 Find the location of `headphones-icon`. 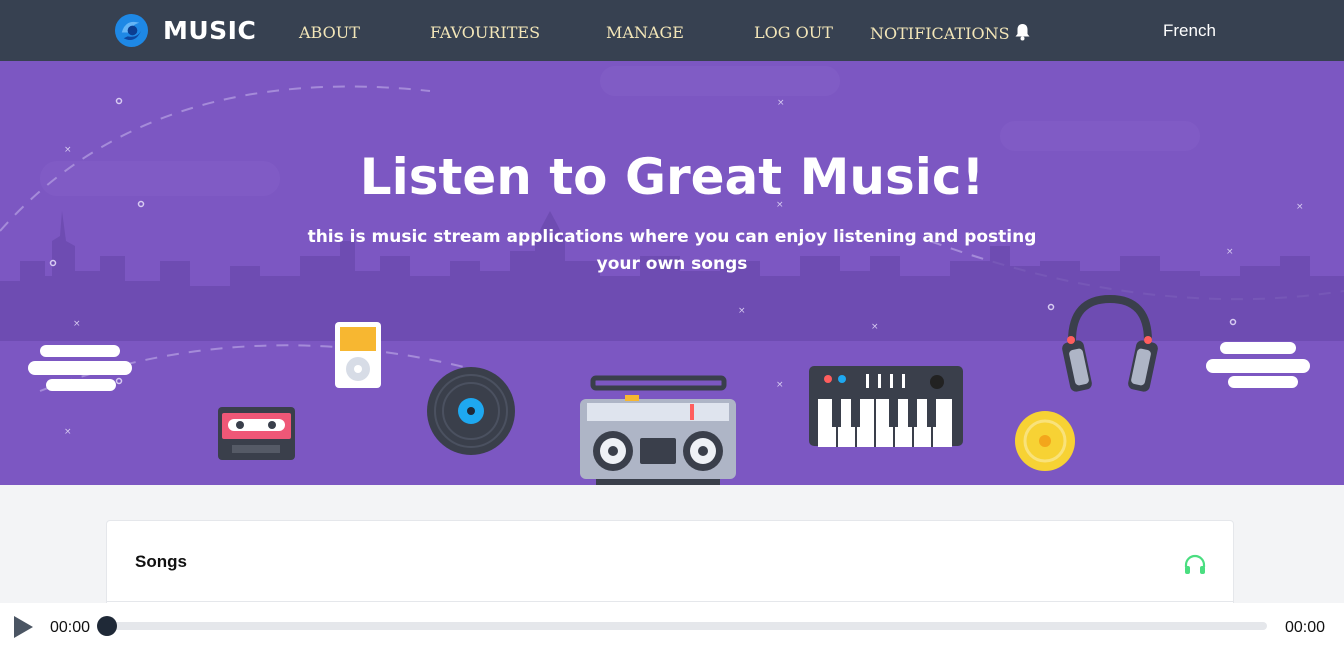

headphones-icon is located at coordinates (1195, 564).